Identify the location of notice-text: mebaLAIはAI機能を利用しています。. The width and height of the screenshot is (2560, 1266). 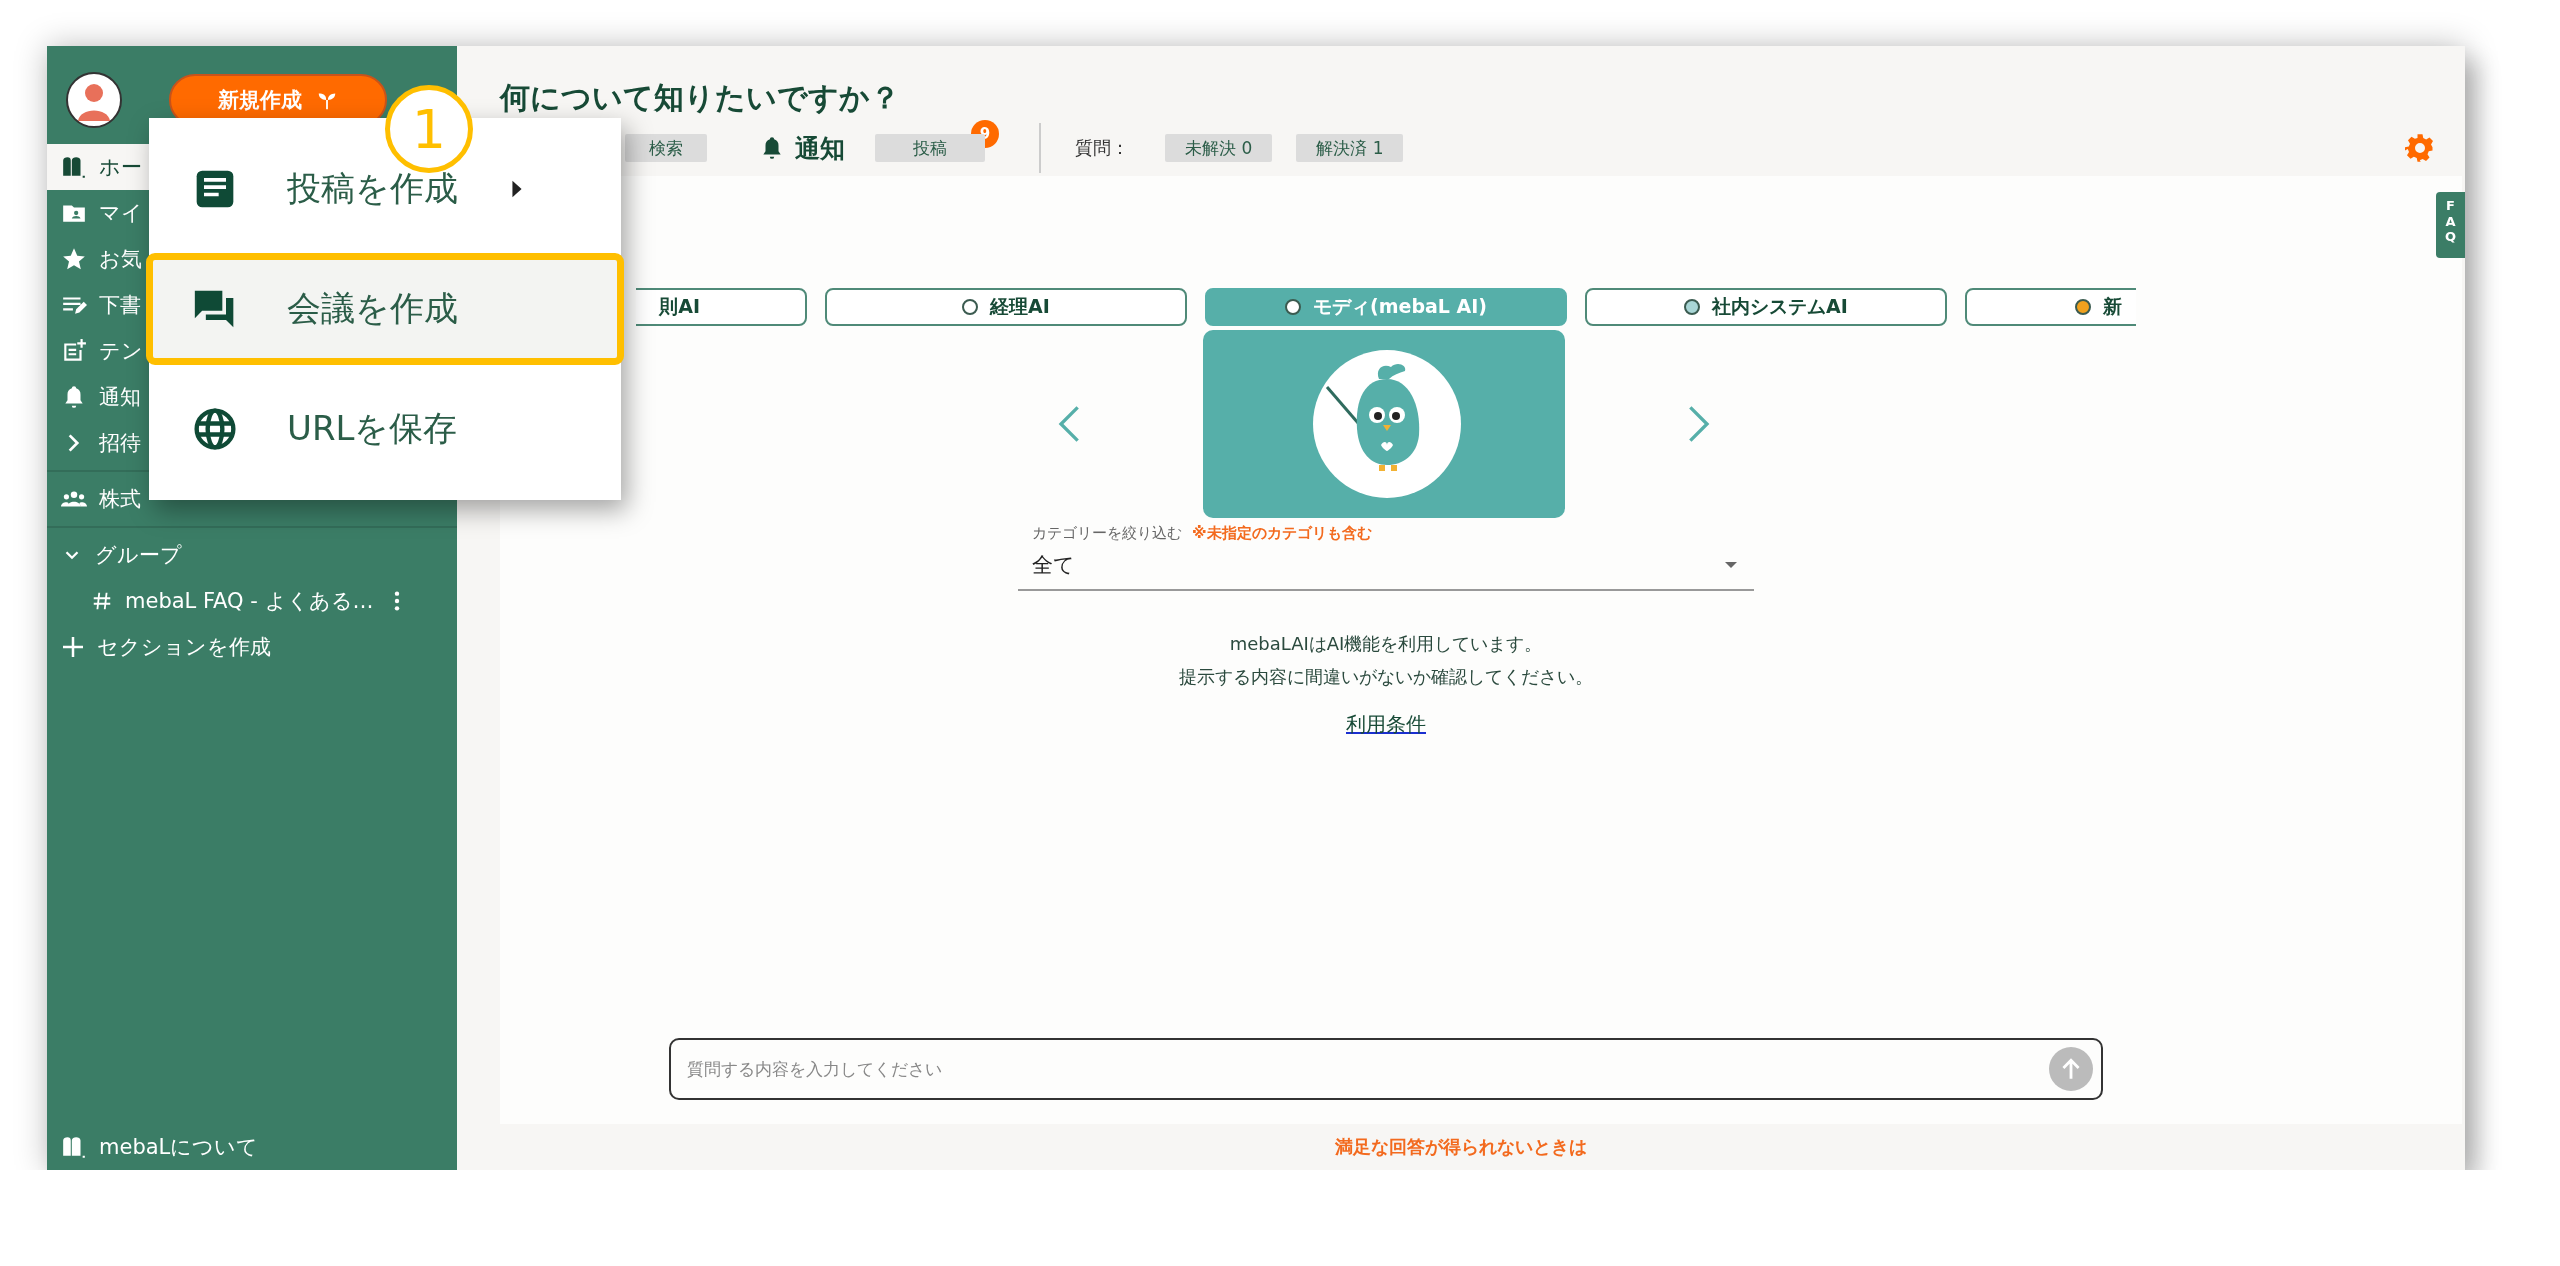
(1386, 644).